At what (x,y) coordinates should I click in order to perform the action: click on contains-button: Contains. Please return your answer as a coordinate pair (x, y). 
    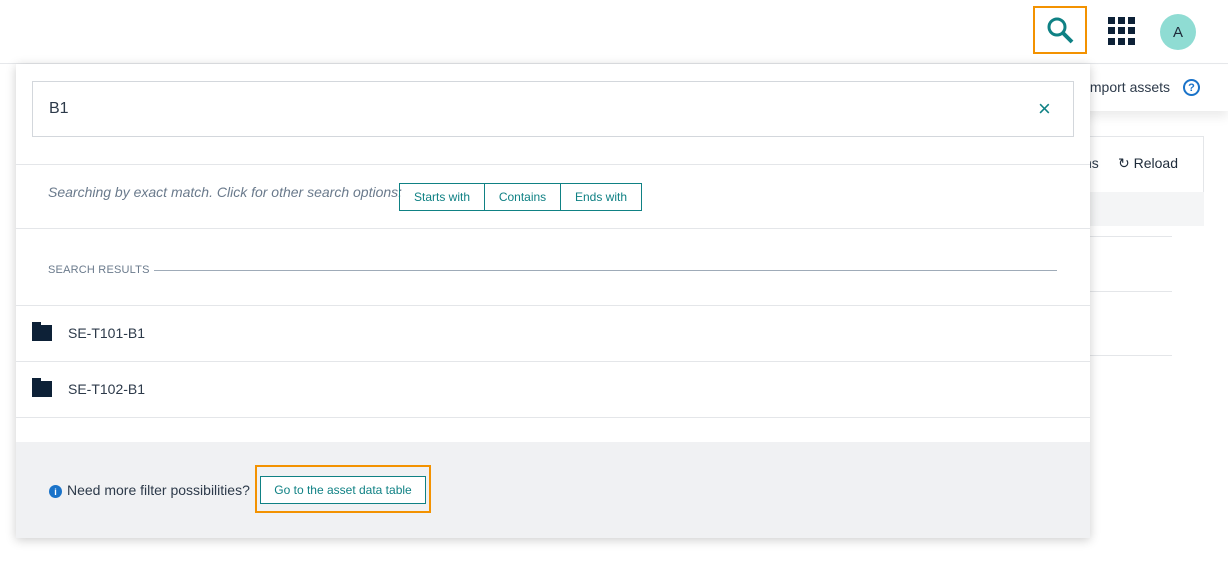
    Looking at the image, I should click on (523, 197).